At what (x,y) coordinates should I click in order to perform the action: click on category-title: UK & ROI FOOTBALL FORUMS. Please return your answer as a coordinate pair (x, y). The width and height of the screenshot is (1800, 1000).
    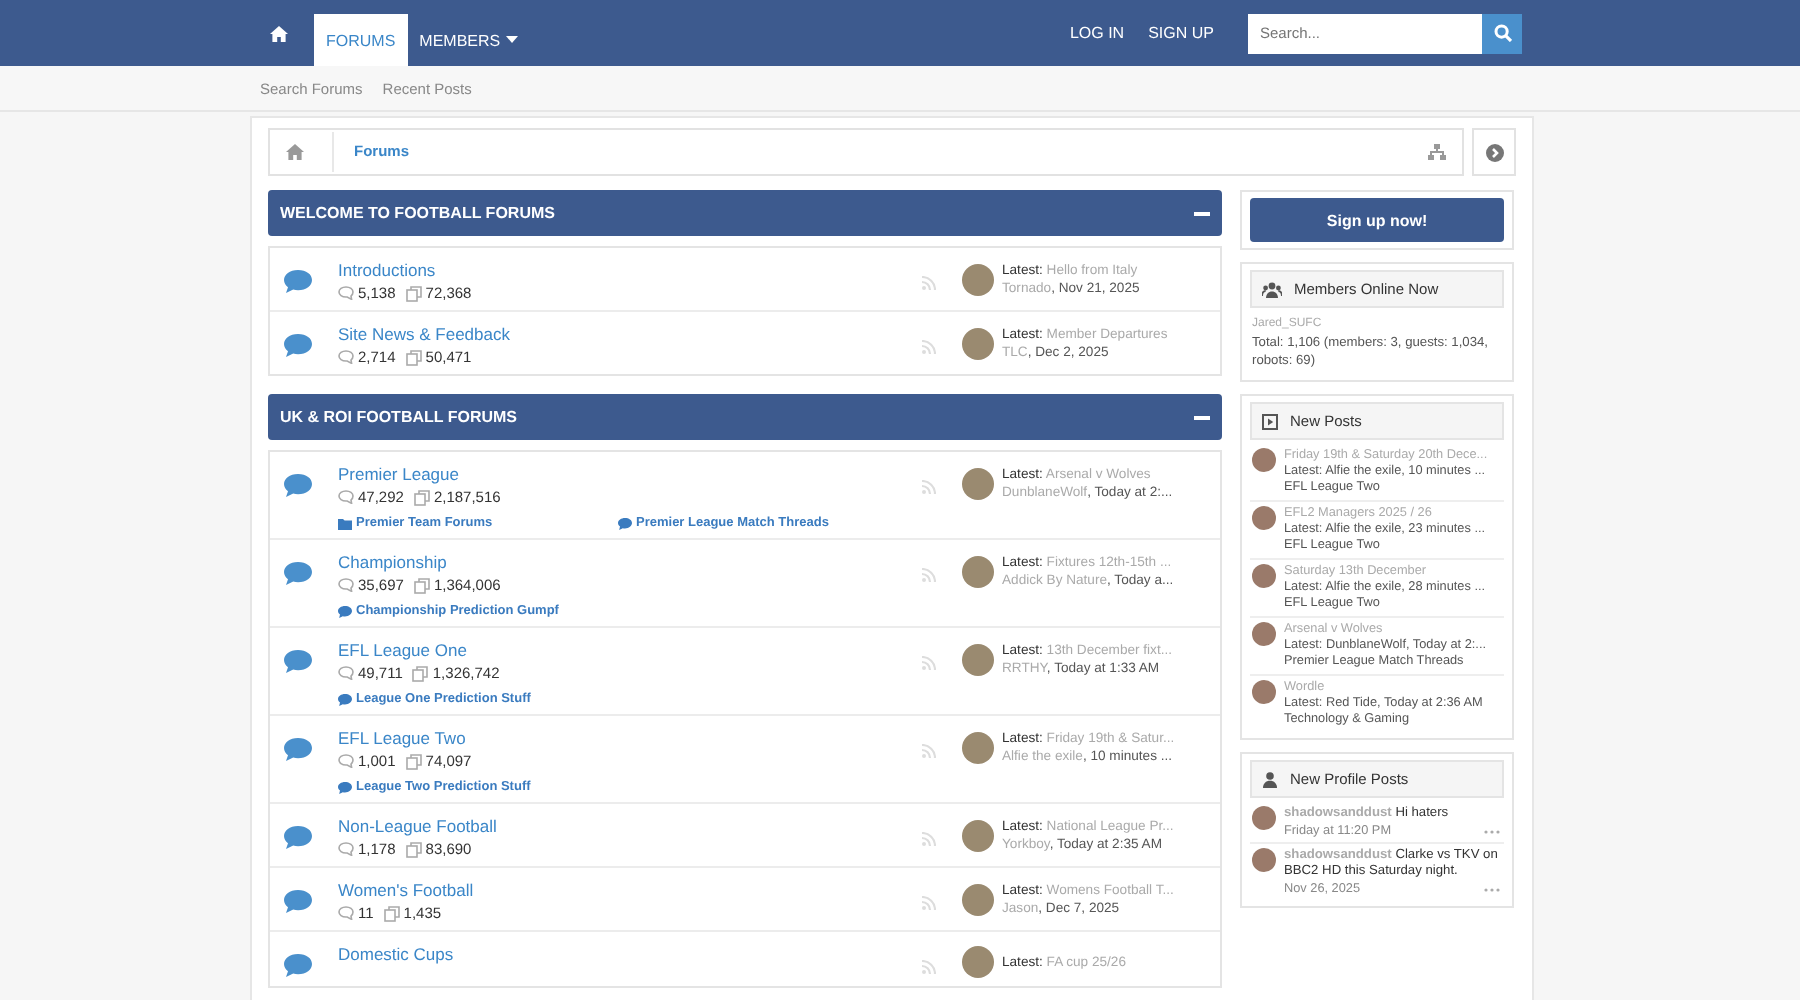
    Looking at the image, I should click on (400, 417).